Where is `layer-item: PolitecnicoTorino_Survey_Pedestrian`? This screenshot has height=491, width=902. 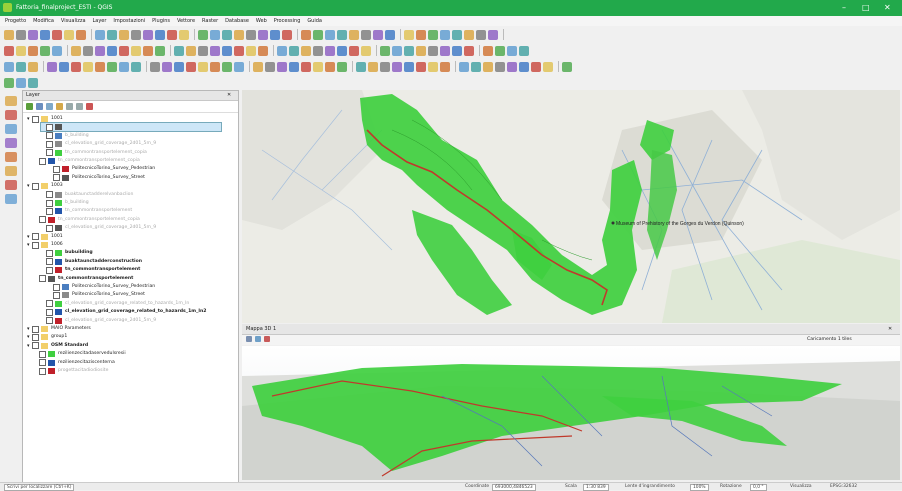 layer-item: PolitecnicoTorino_Survey_Pedestrian is located at coordinates (101, 169).